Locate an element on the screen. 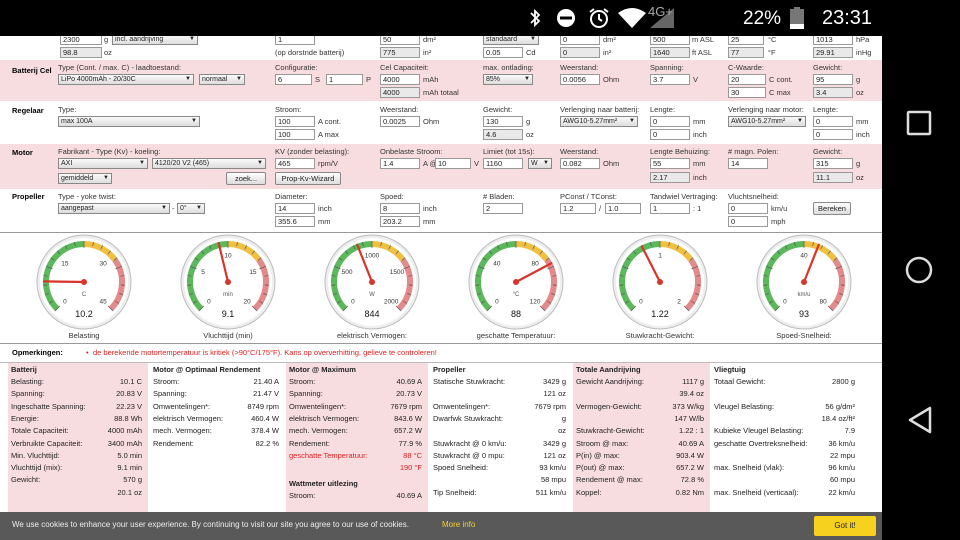 This screenshot has height=540, width=960. results-value: g is located at coordinates (563, 418).